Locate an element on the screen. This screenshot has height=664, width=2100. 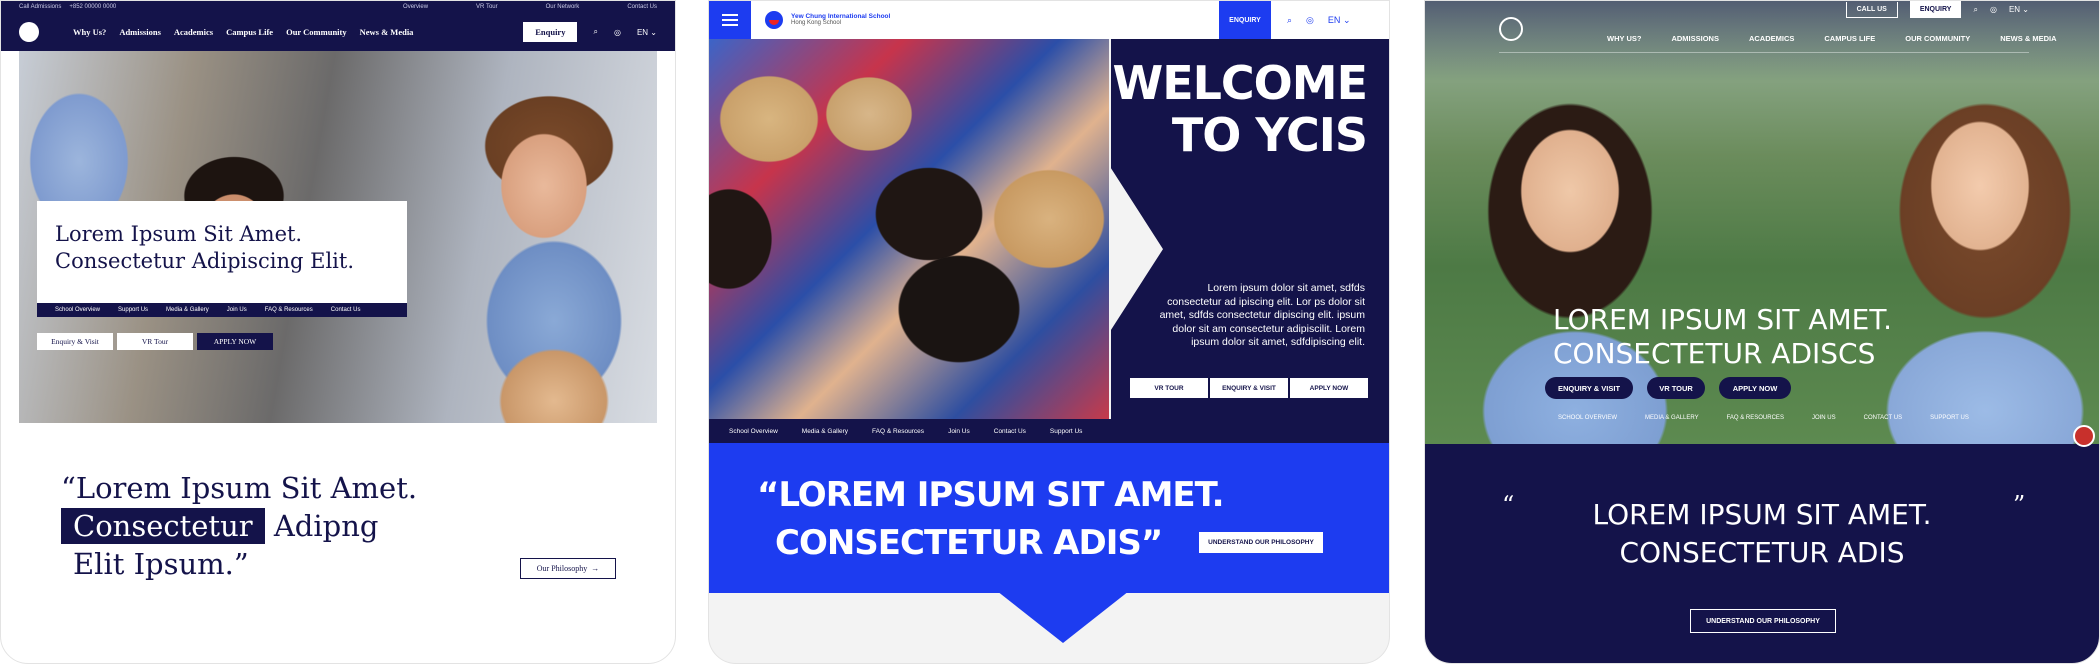
school-campus: Hong Kong School is located at coordinates (816, 23).